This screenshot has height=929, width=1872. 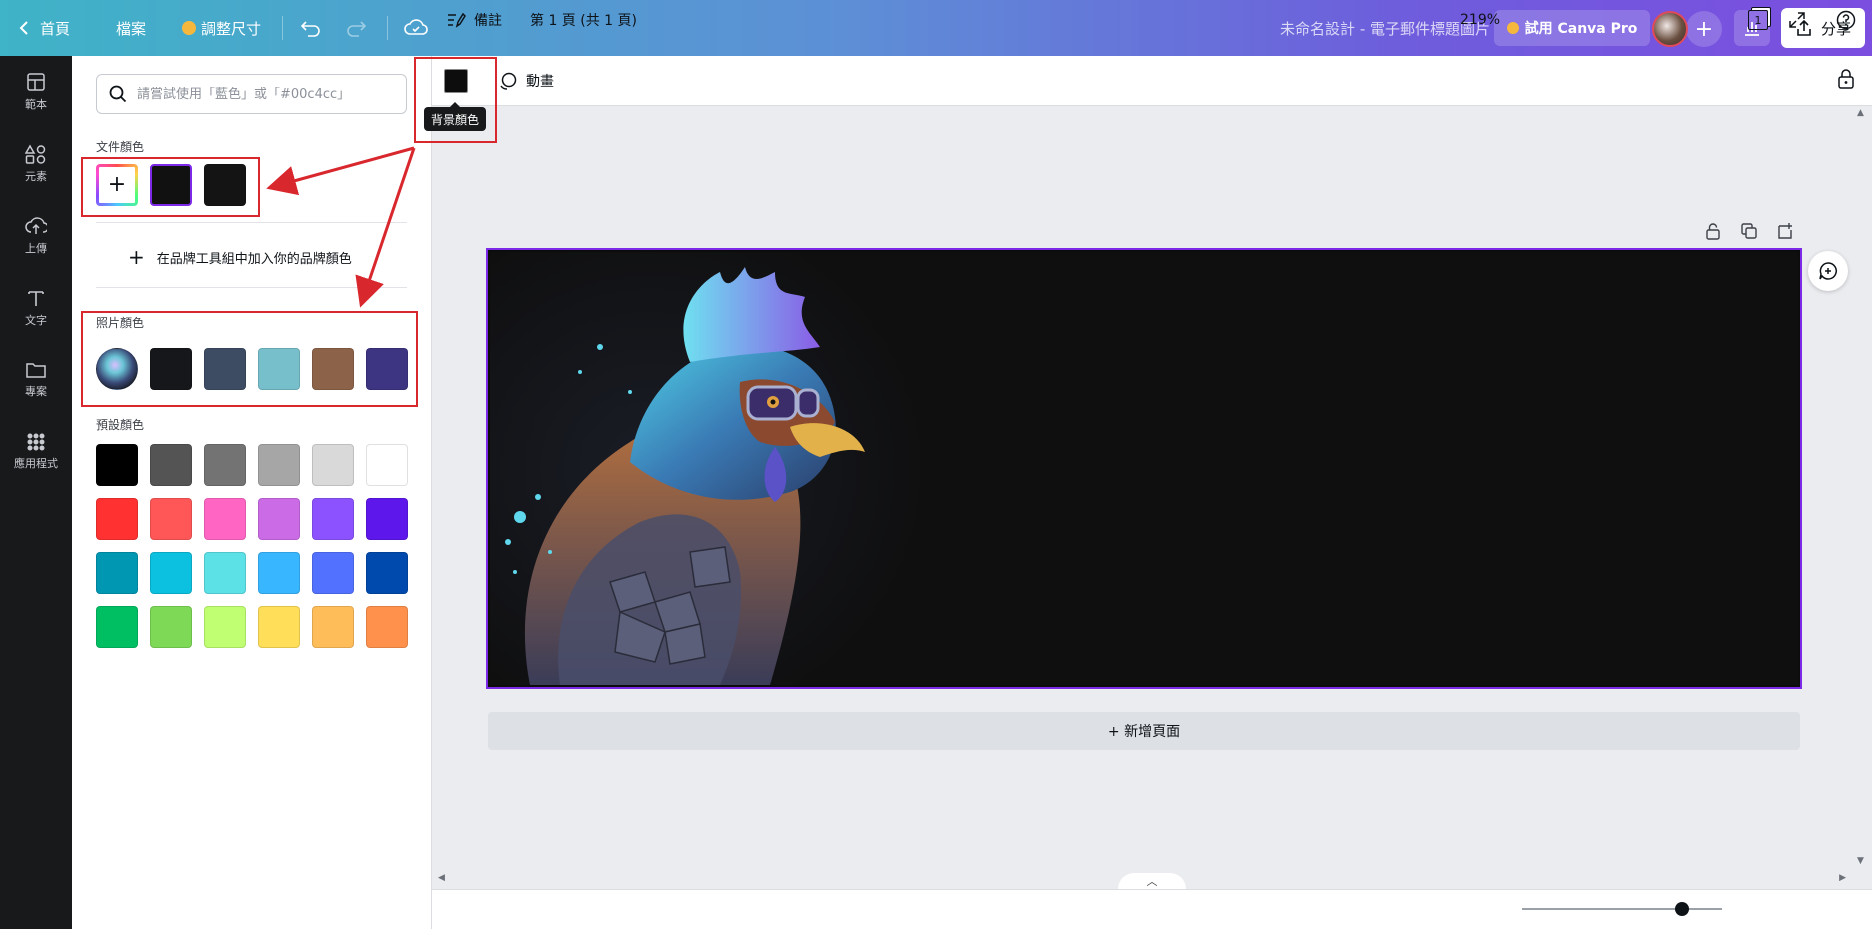 I want to click on rail-item-uploads: 上傳, so click(x=36, y=236).